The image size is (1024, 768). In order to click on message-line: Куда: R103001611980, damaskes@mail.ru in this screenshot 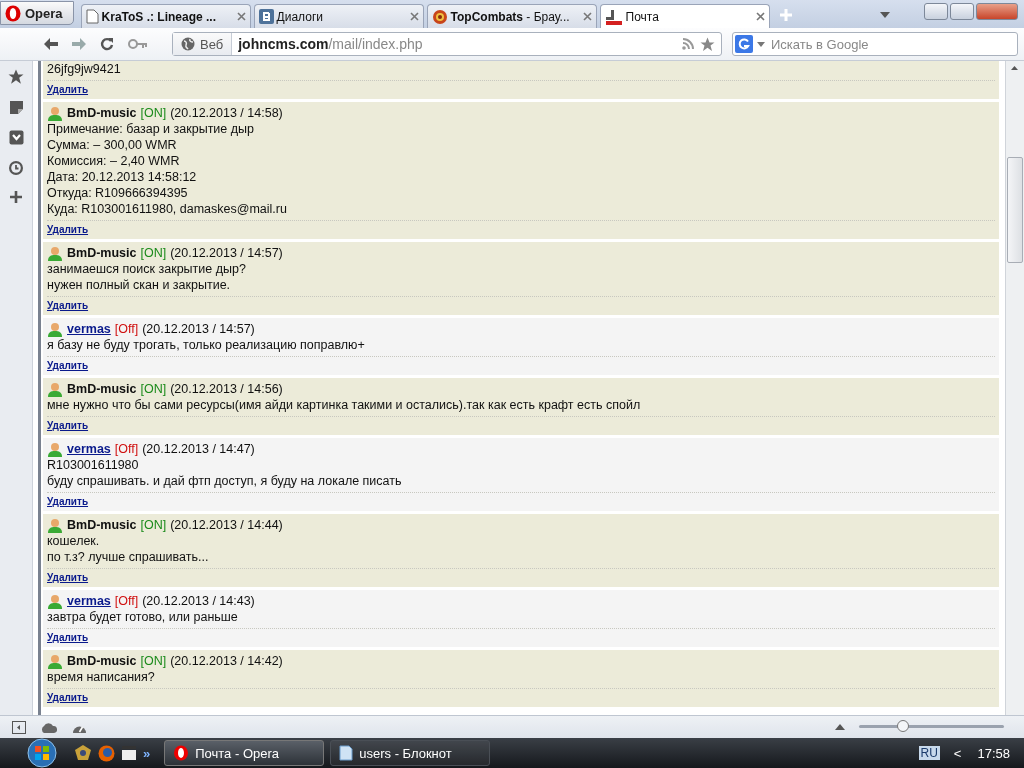, I will do `click(167, 209)`.